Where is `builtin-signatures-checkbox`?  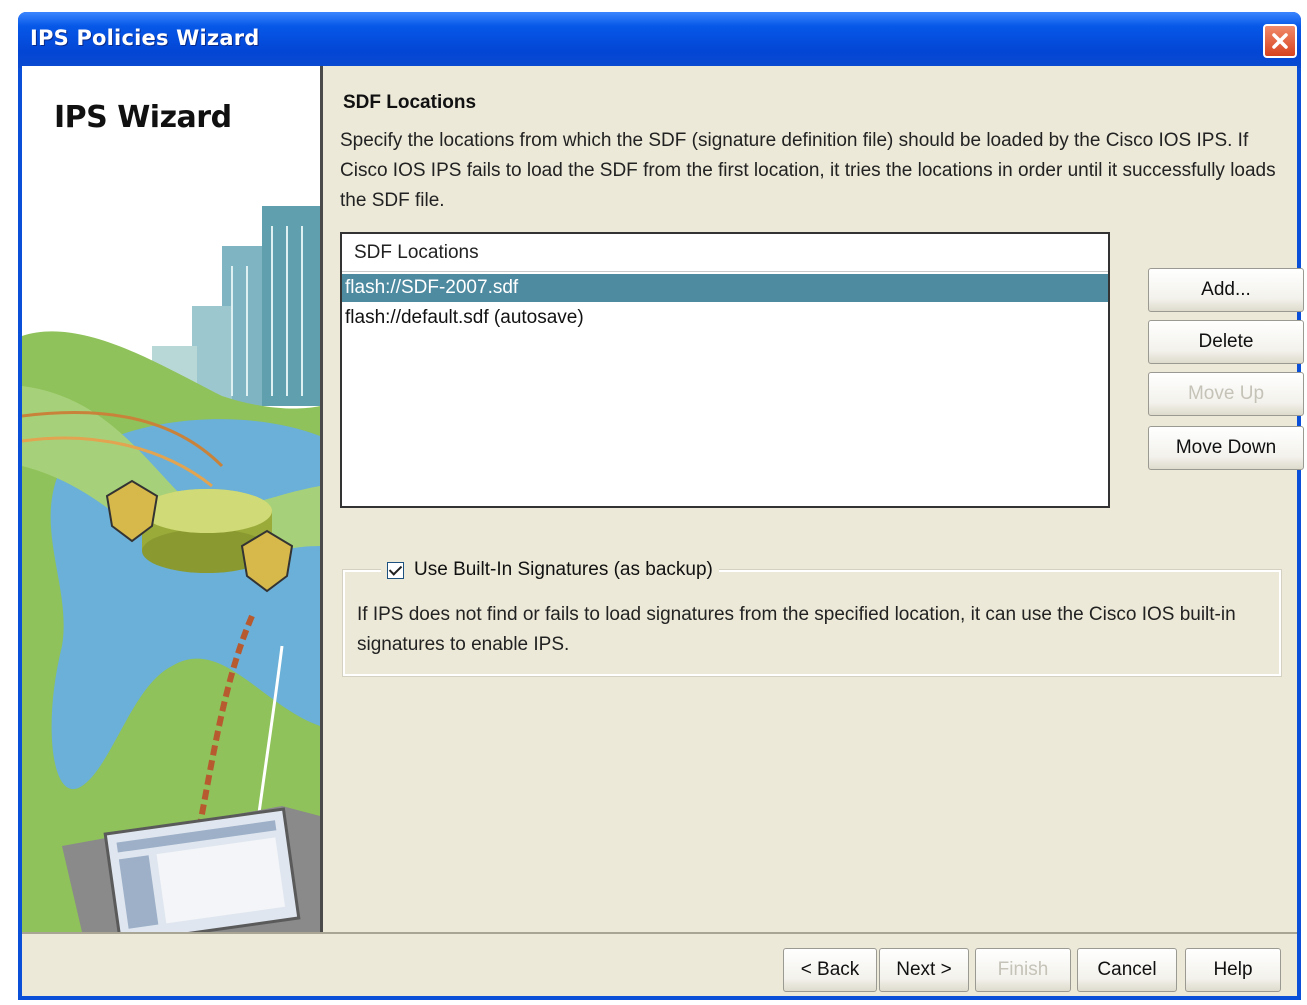
builtin-signatures-checkbox is located at coordinates (395, 570).